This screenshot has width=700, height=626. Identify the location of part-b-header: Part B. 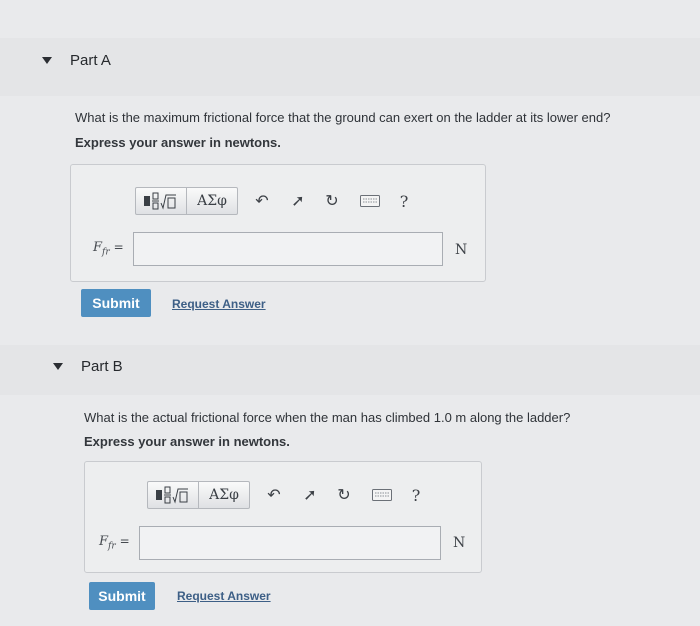
(88, 366).